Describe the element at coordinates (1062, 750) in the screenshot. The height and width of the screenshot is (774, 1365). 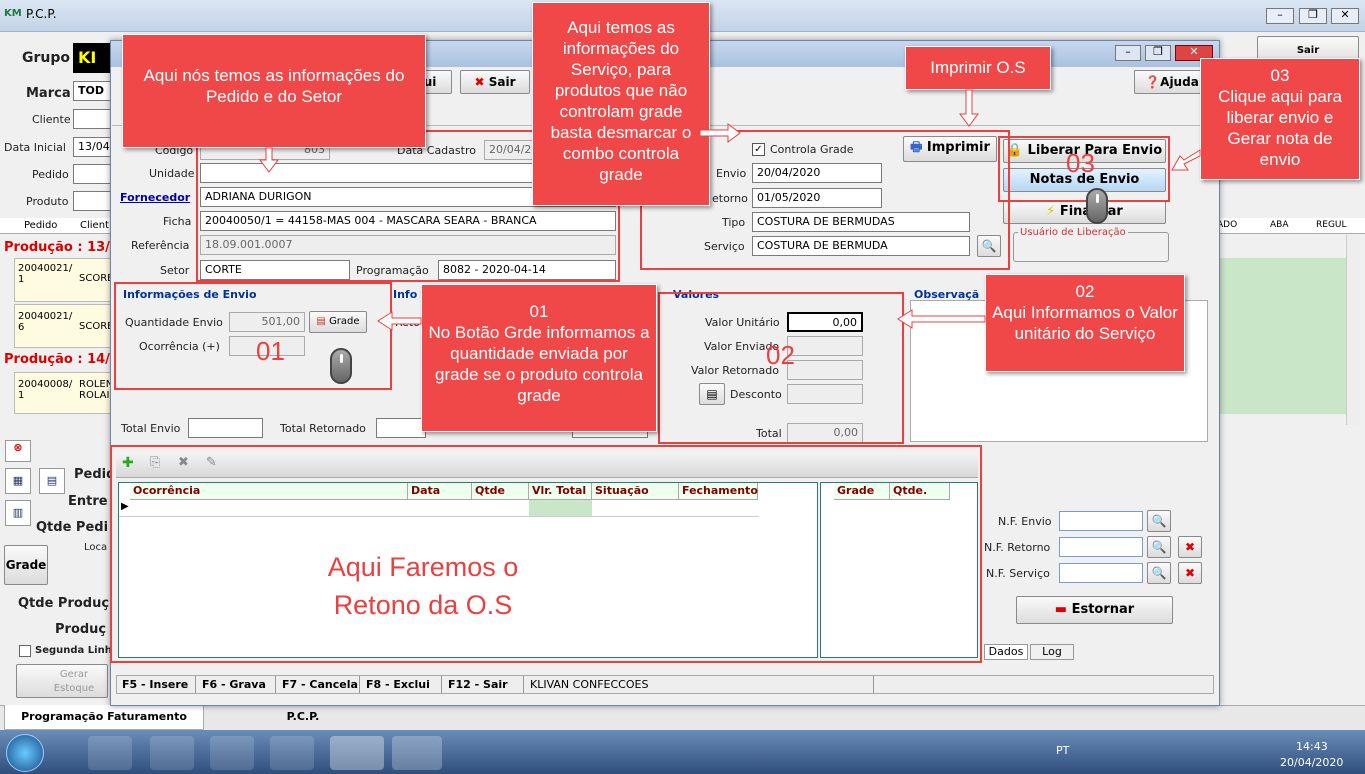
I see `language-indicator: PT` at that location.